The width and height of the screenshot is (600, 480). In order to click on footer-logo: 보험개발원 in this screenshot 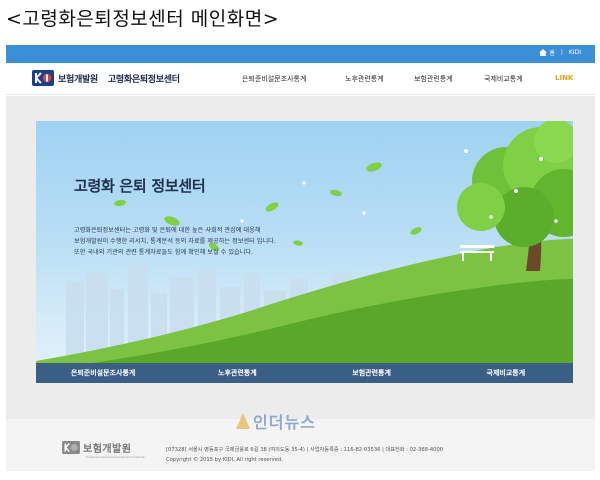, I will do `click(97, 447)`.